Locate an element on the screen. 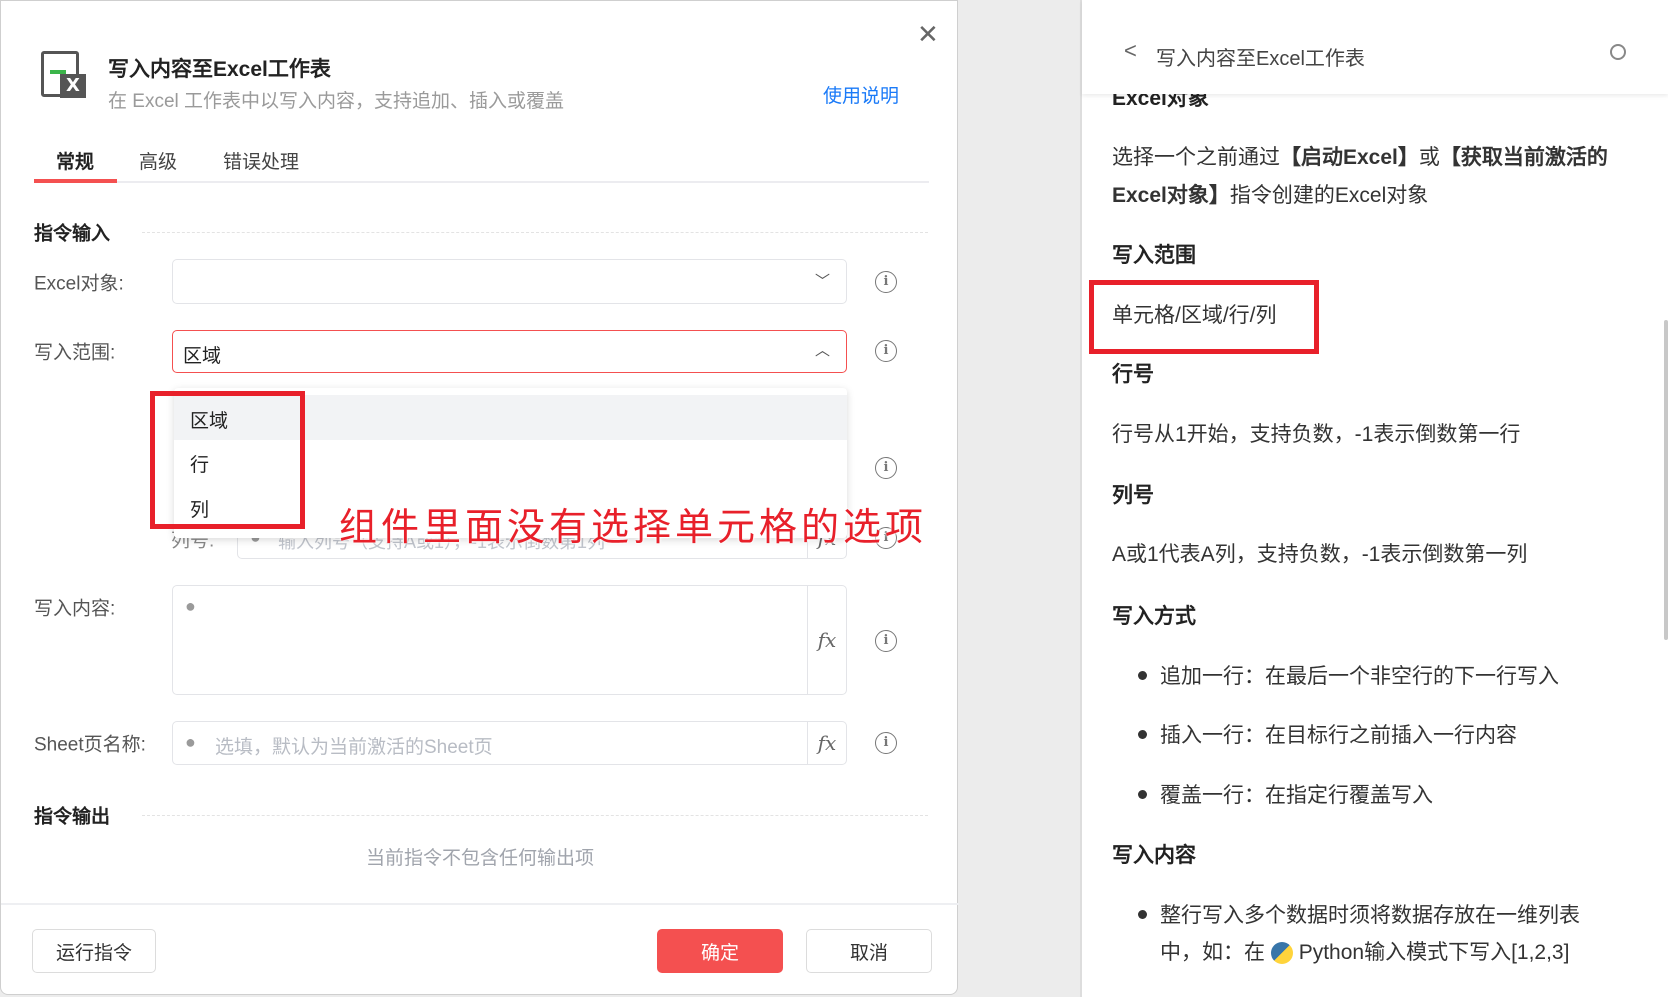 The width and height of the screenshot is (1668, 997). help-list-item: 中，如：在 Python输入模式下写入[1,2,3] is located at coordinates (1365, 953).